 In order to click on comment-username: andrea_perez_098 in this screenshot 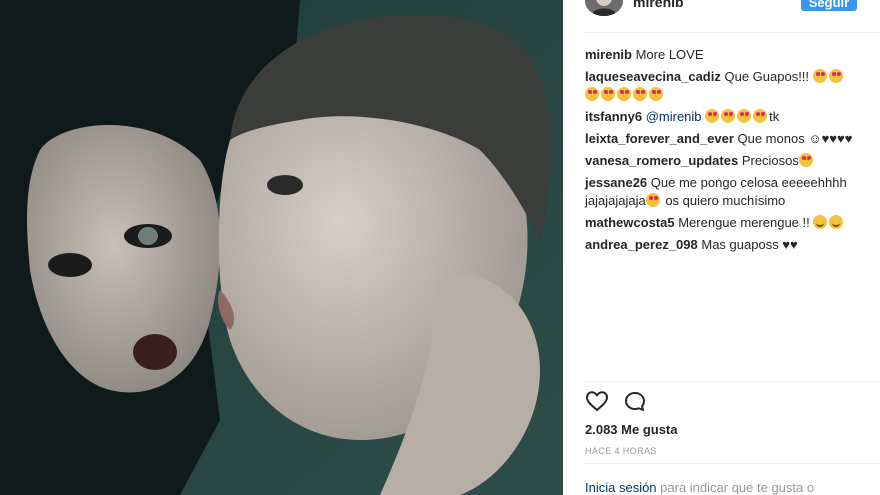, I will do `click(641, 244)`.